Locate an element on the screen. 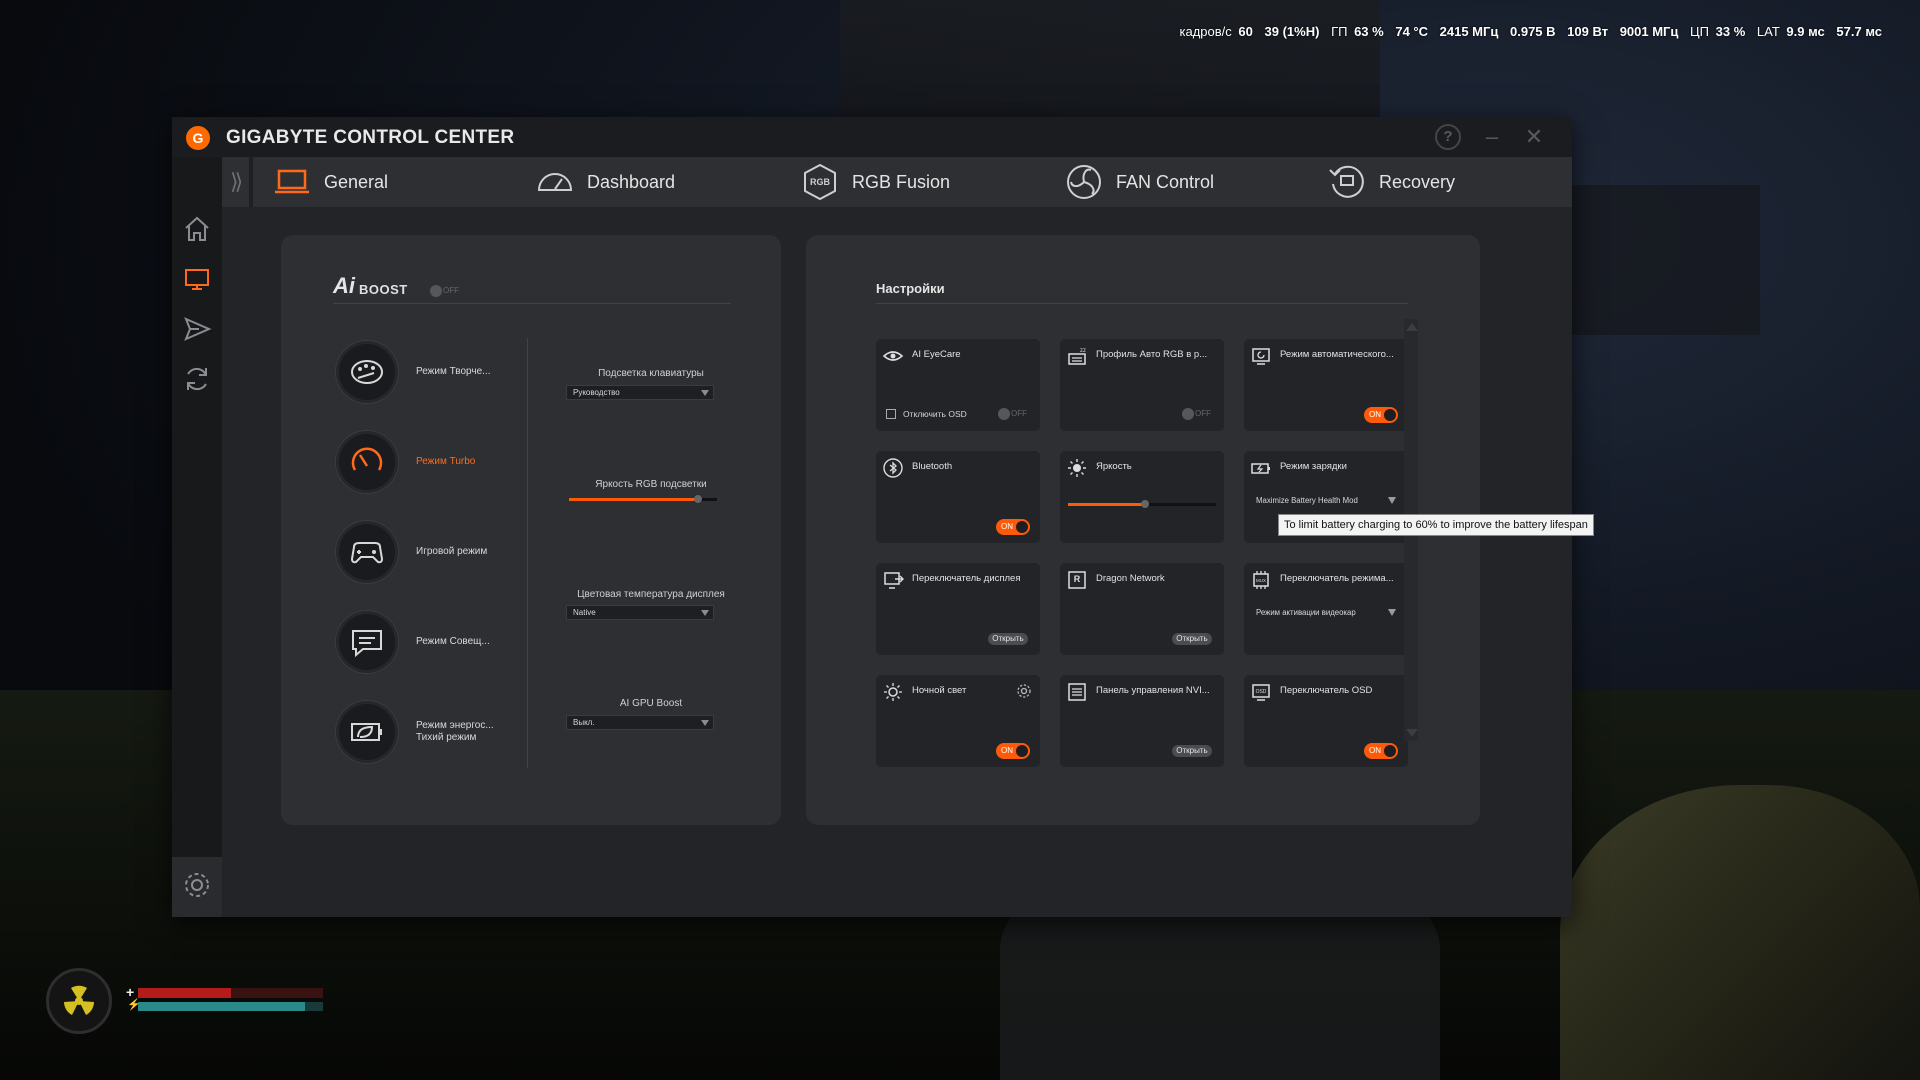 This screenshot has height=1080, width=1920. mode-power-saving: Режим энергос... Тихий режим is located at coordinates (431, 732).